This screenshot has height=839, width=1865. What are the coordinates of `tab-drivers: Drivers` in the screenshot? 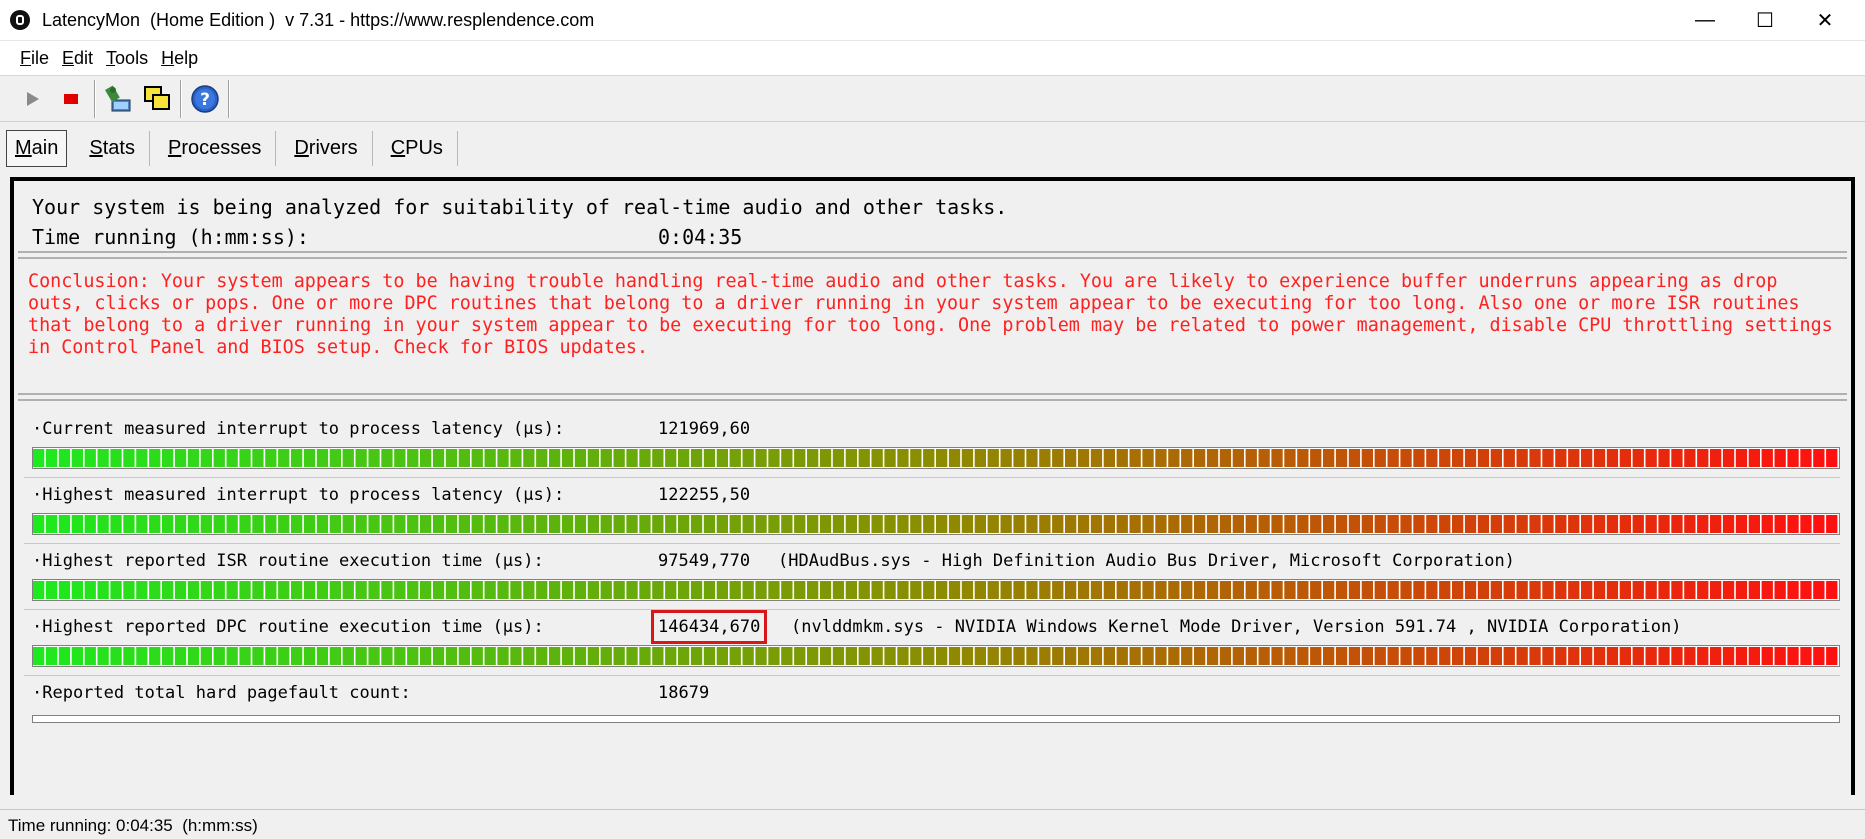 It's located at (326, 148).